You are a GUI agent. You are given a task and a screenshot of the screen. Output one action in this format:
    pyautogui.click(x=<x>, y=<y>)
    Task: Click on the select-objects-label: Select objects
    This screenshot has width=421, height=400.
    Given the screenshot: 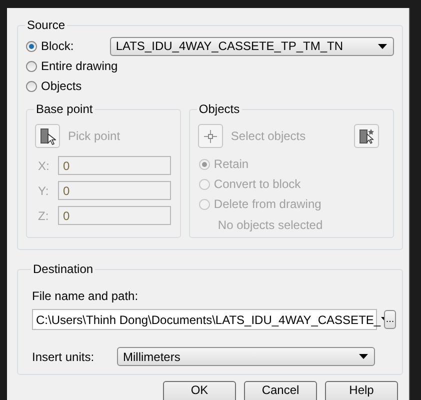 What is the action you would take?
    pyautogui.click(x=268, y=136)
    